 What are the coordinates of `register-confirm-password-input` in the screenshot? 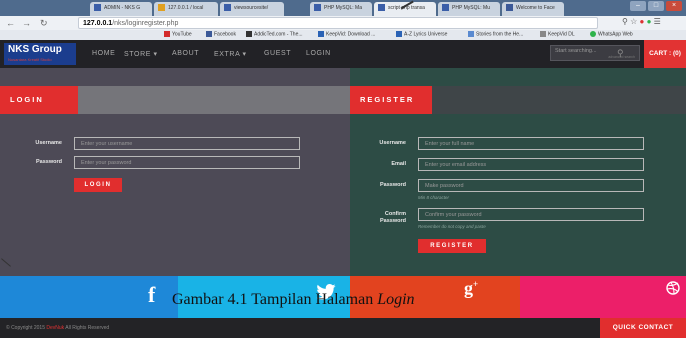 It's located at (531, 214).